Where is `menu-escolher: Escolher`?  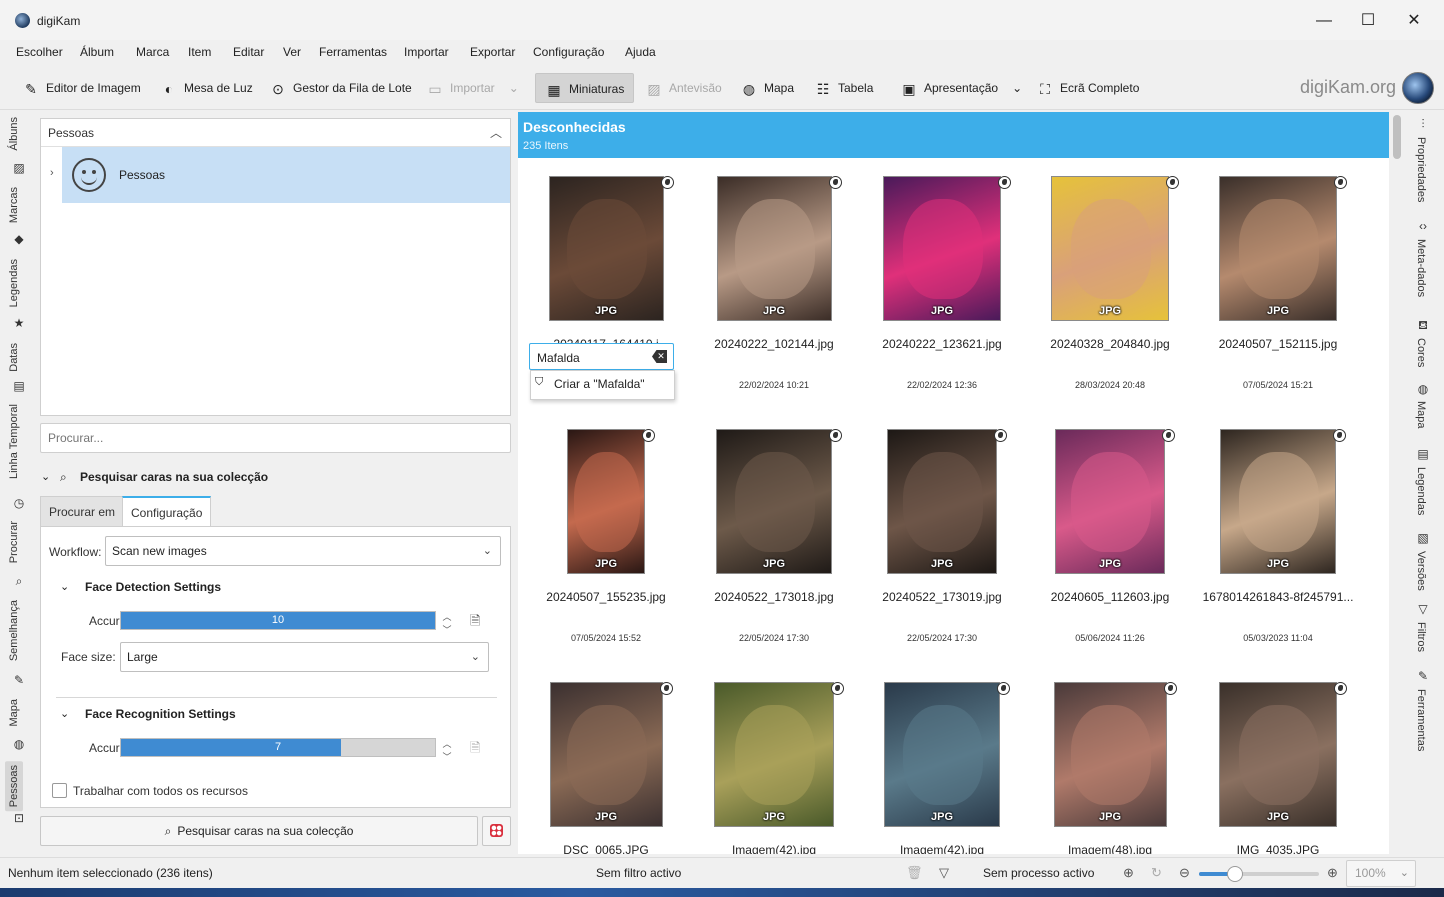
menu-escolher: Escolher is located at coordinates (39, 52).